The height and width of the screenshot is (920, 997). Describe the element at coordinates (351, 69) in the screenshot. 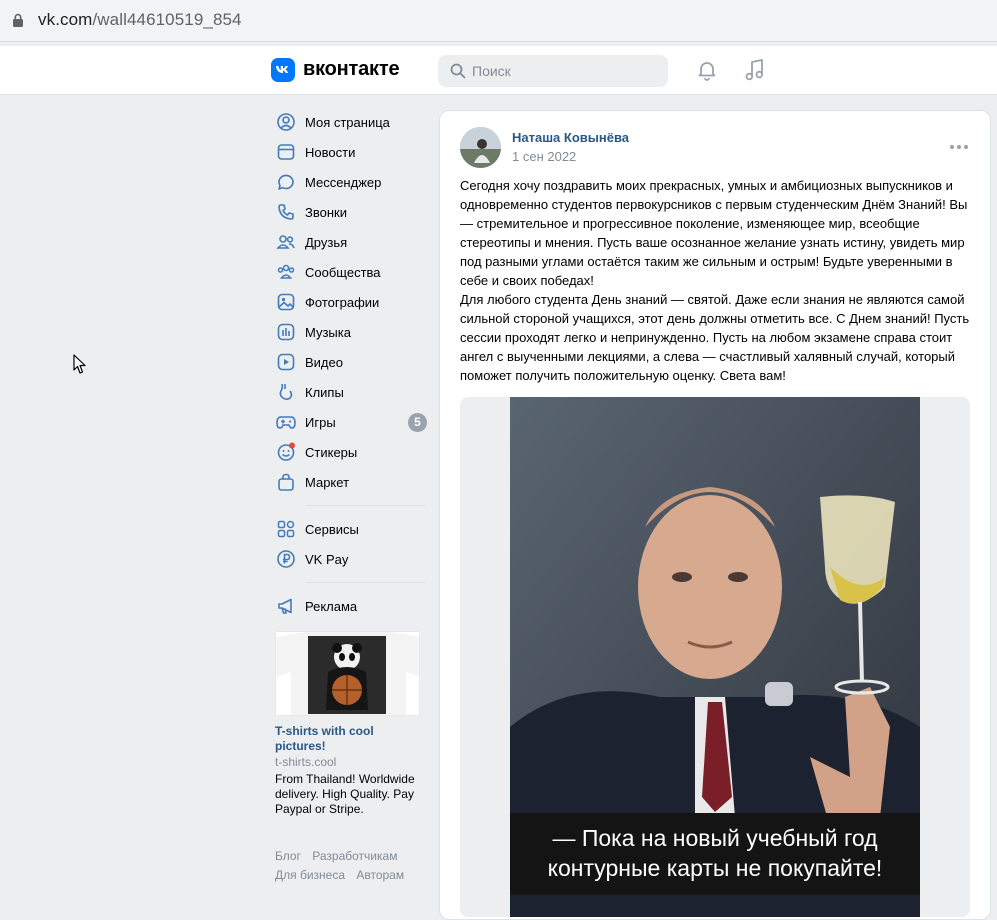

I see `vk-logo-text: вконтакте` at that location.